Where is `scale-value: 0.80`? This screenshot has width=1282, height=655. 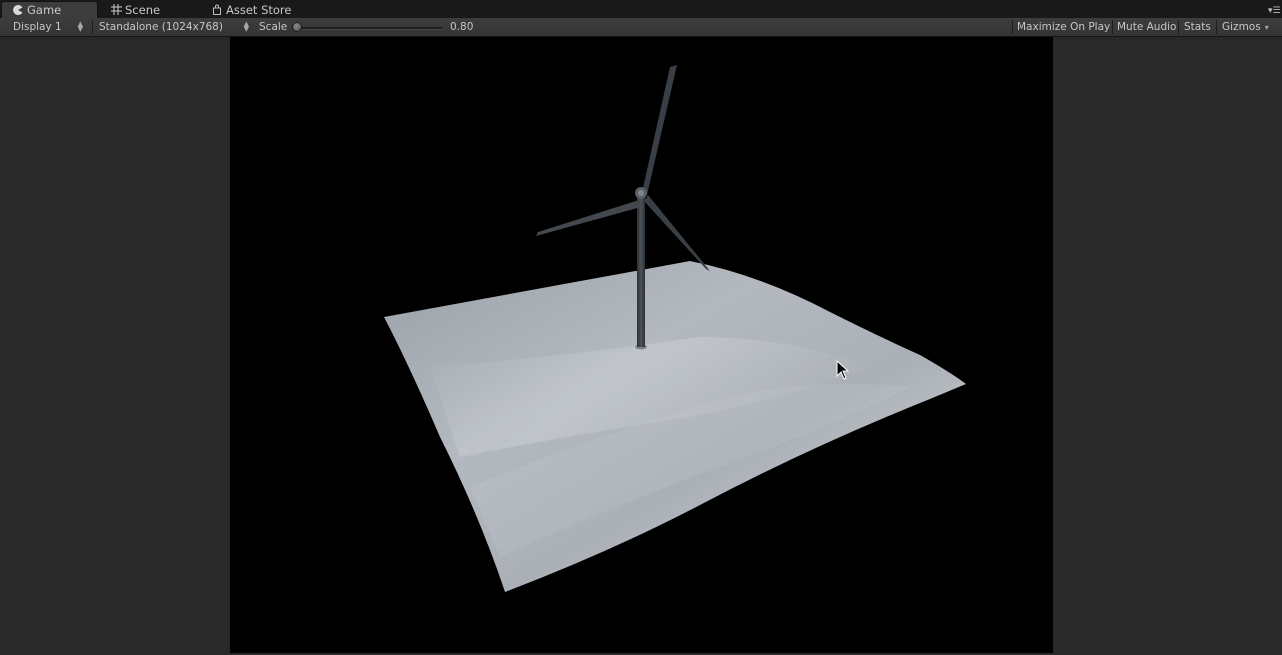
scale-value: 0.80 is located at coordinates (462, 27).